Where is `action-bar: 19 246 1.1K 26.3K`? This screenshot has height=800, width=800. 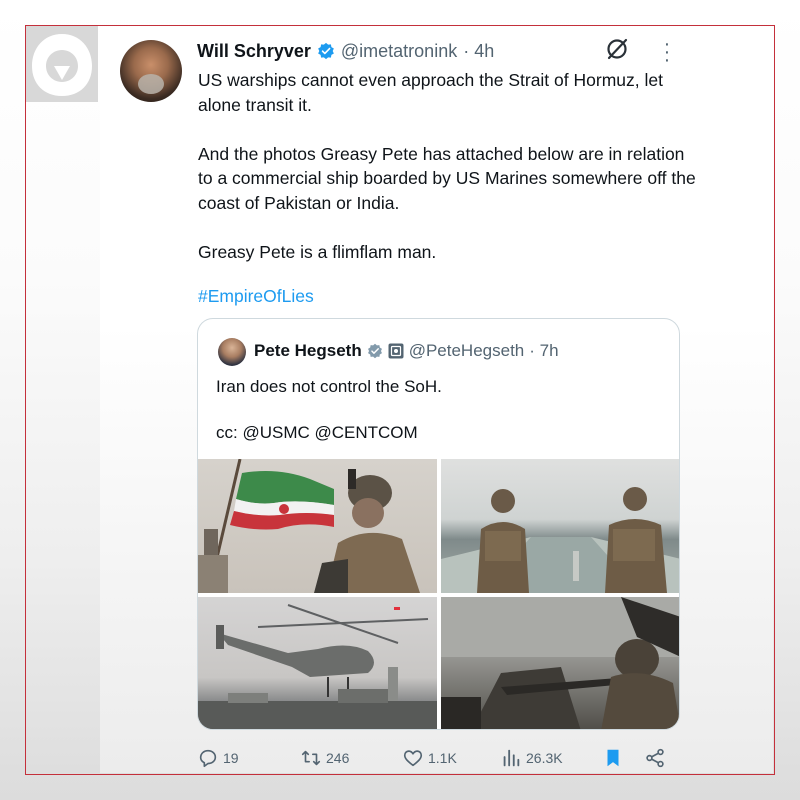 action-bar: 19 246 1.1K 26.3K is located at coordinates (437, 758).